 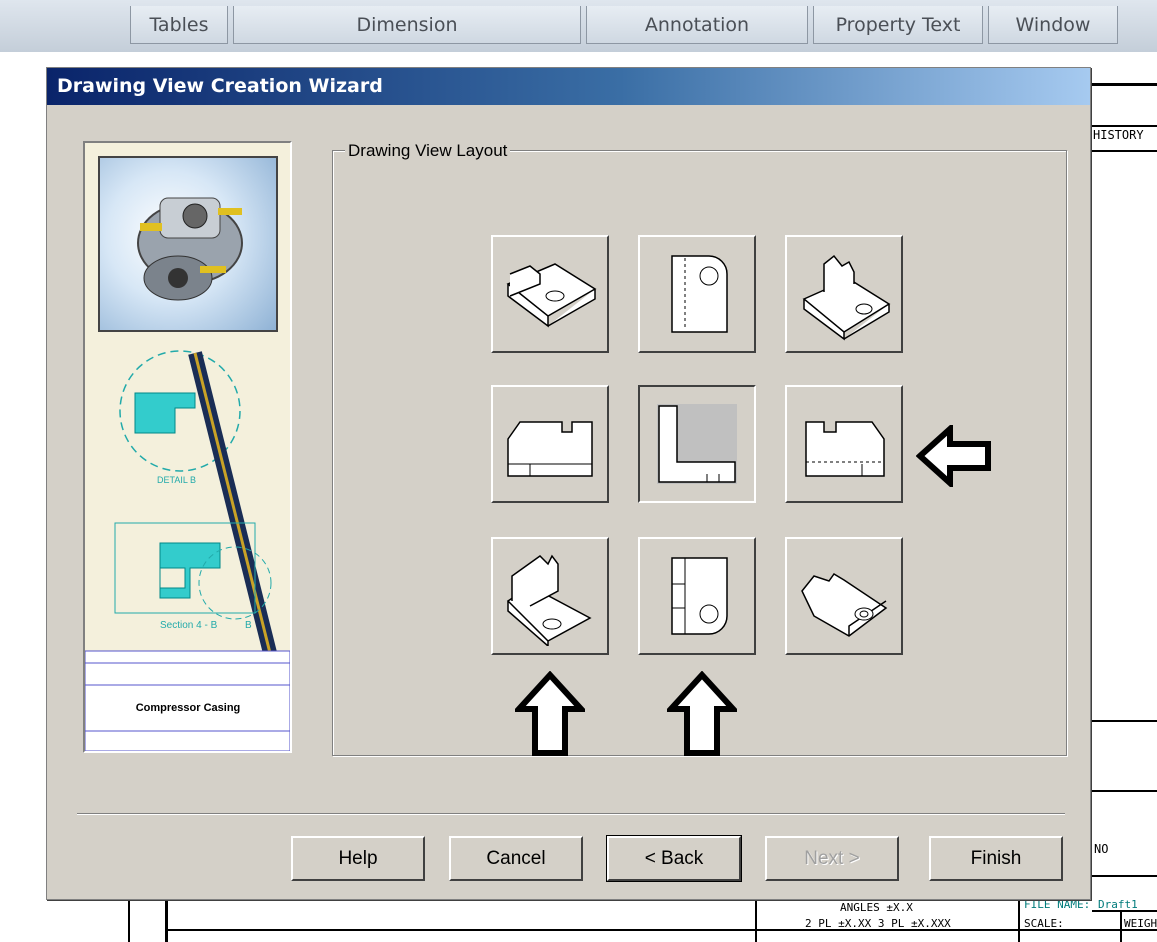 I want to click on view-button-iso-top-left, so click(x=550, y=294).